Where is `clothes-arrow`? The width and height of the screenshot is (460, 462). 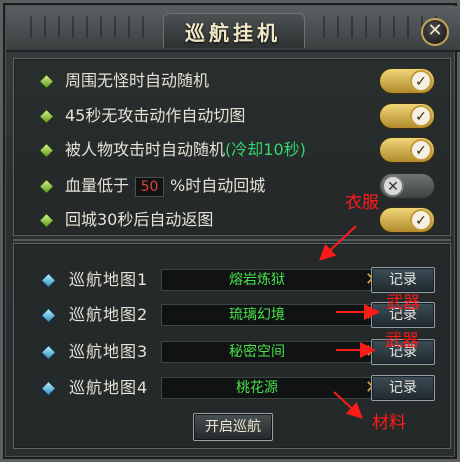 clothes-arrow is located at coordinates (338, 243).